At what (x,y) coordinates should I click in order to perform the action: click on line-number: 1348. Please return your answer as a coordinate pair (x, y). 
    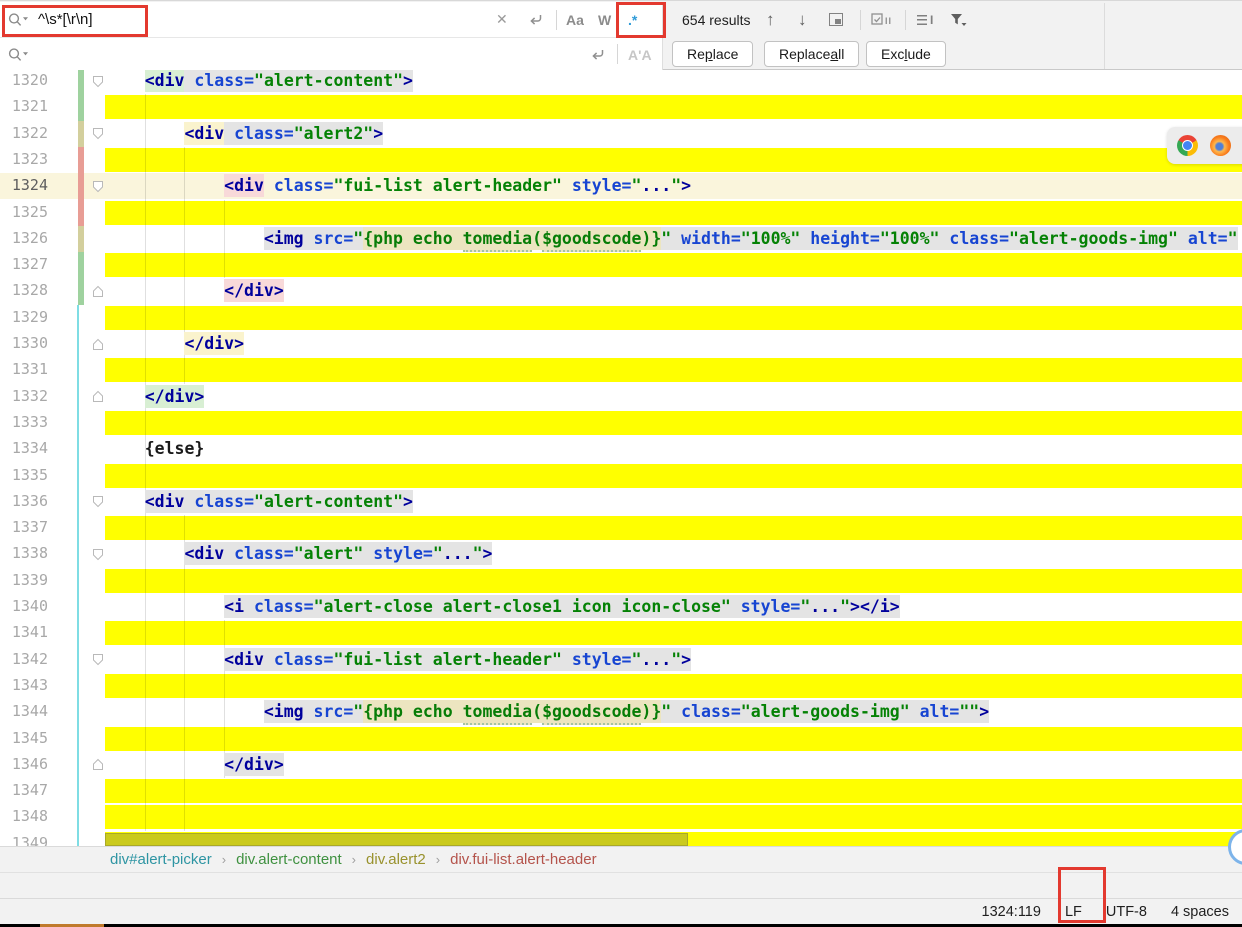
    Looking at the image, I should click on (24, 816).